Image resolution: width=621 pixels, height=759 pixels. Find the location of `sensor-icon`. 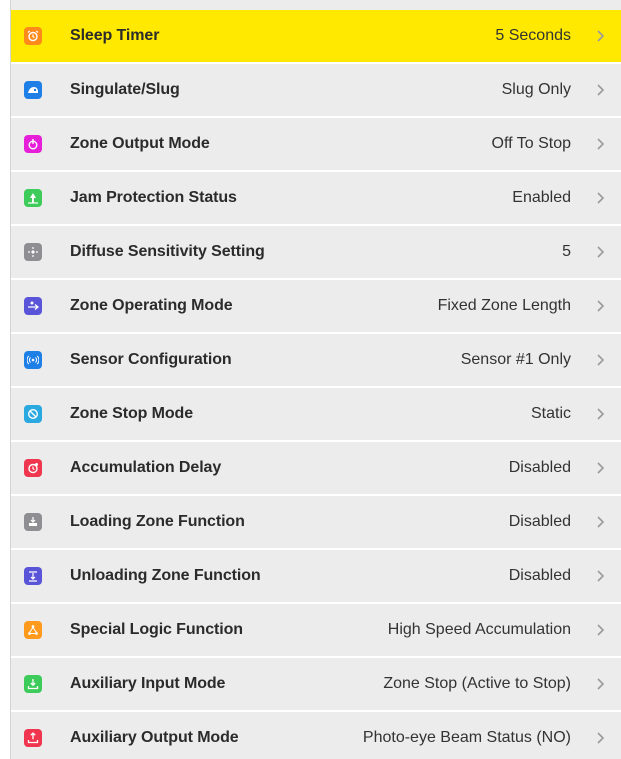

sensor-icon is located at coordinates (33, 360).